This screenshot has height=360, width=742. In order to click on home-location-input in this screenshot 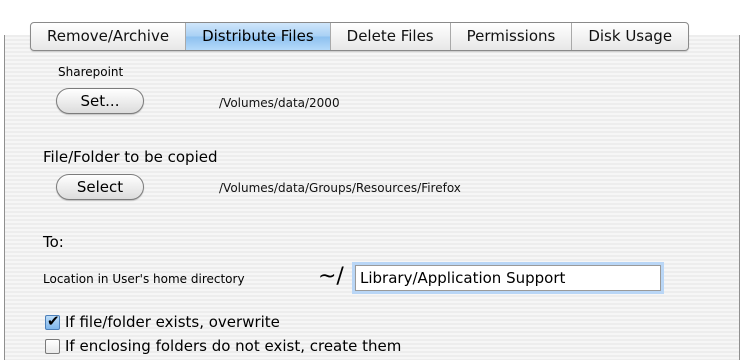, I will do `click(508, 278)`.